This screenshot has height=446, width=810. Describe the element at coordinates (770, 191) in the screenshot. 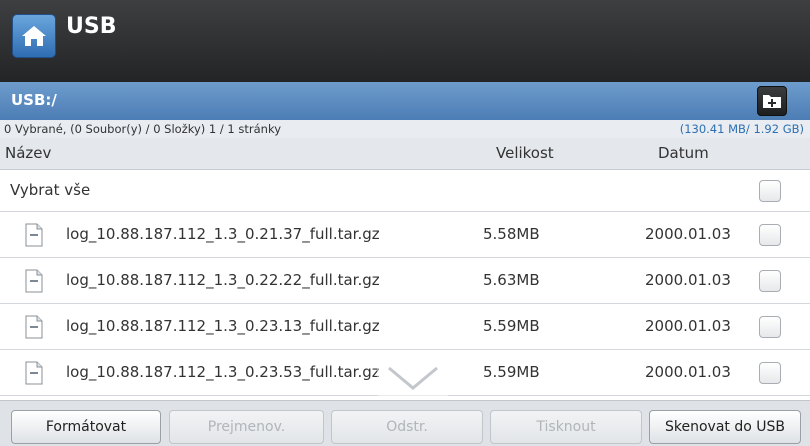

I see `select-all-checkbox` at that location.